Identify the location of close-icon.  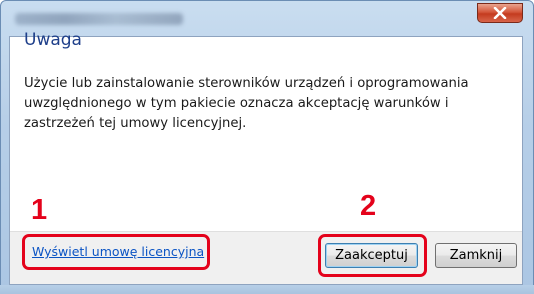
(500, 13).